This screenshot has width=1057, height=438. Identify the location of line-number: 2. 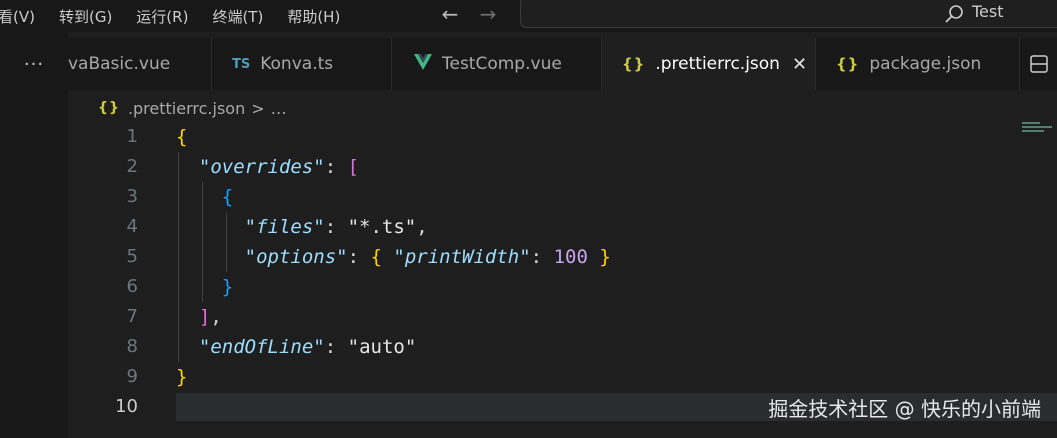
(132, 166).